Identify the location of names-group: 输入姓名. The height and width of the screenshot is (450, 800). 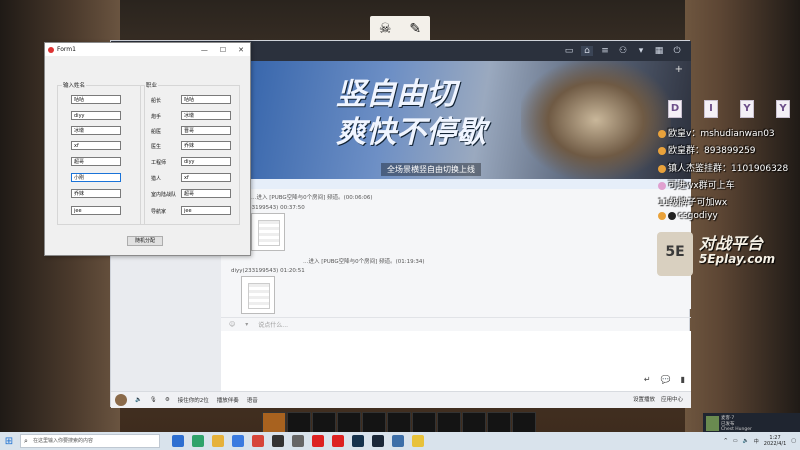
(101, 153).